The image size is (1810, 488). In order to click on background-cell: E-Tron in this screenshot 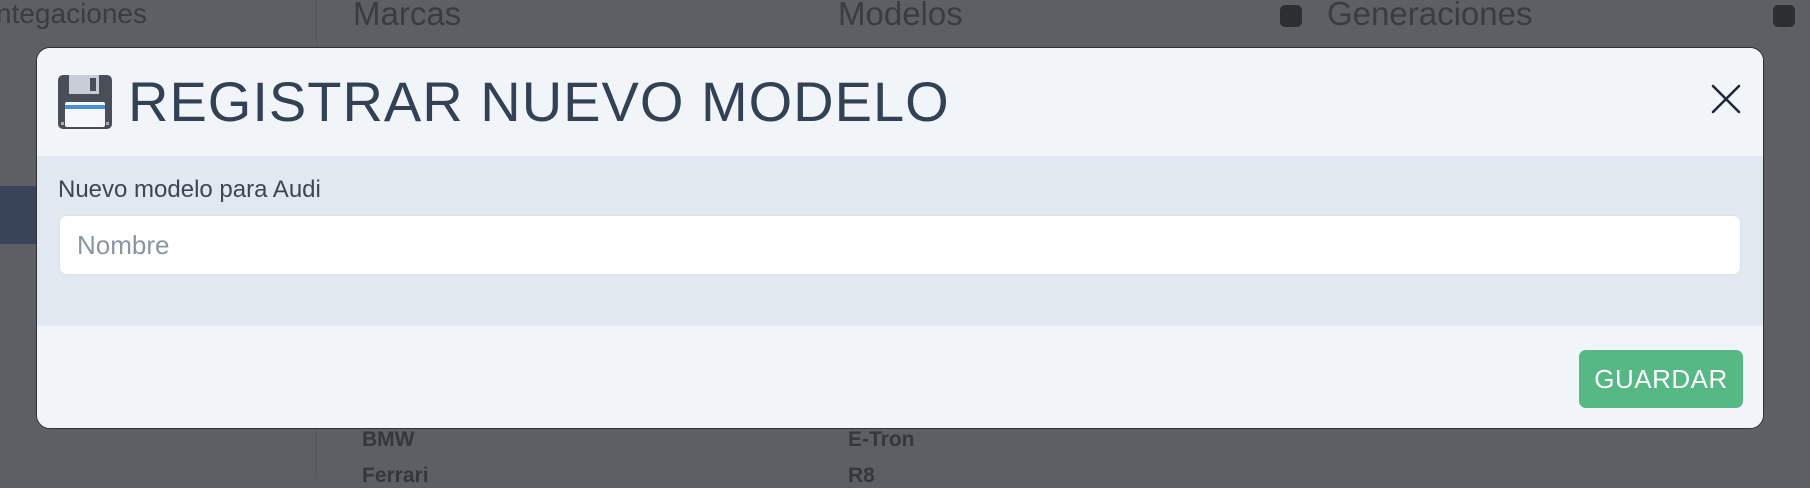, I will do `click(881, 439)`.